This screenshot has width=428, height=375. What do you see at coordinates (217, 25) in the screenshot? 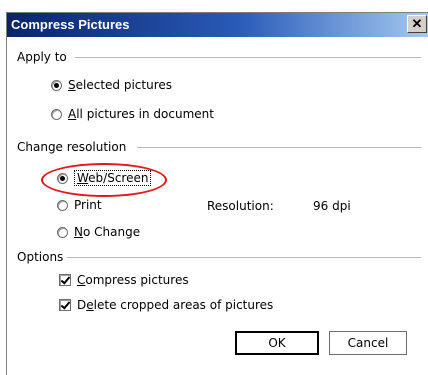
I see `title-bar: Compress Pictures ✕` at bounding box center [217, 25].